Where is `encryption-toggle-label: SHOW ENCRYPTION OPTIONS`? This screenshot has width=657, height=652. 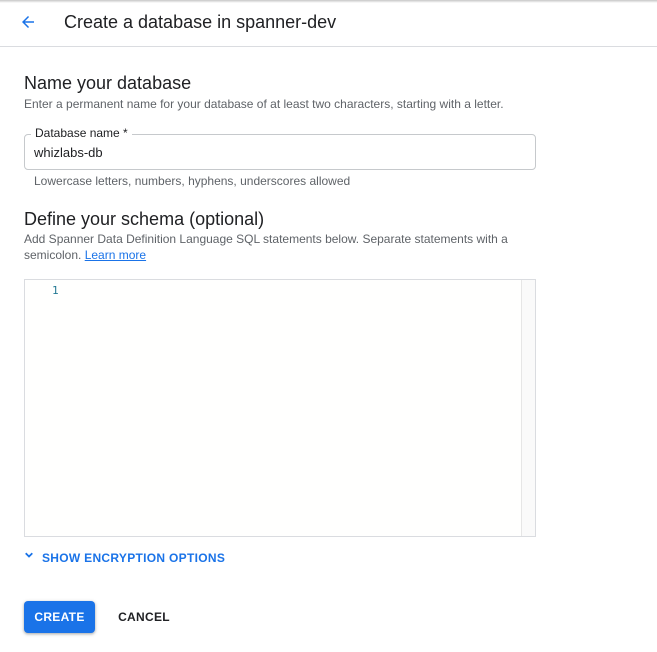 encryption-toggle-label: SHOW ENCRYPTION OPTIONS is located at coordinates (134, 557).